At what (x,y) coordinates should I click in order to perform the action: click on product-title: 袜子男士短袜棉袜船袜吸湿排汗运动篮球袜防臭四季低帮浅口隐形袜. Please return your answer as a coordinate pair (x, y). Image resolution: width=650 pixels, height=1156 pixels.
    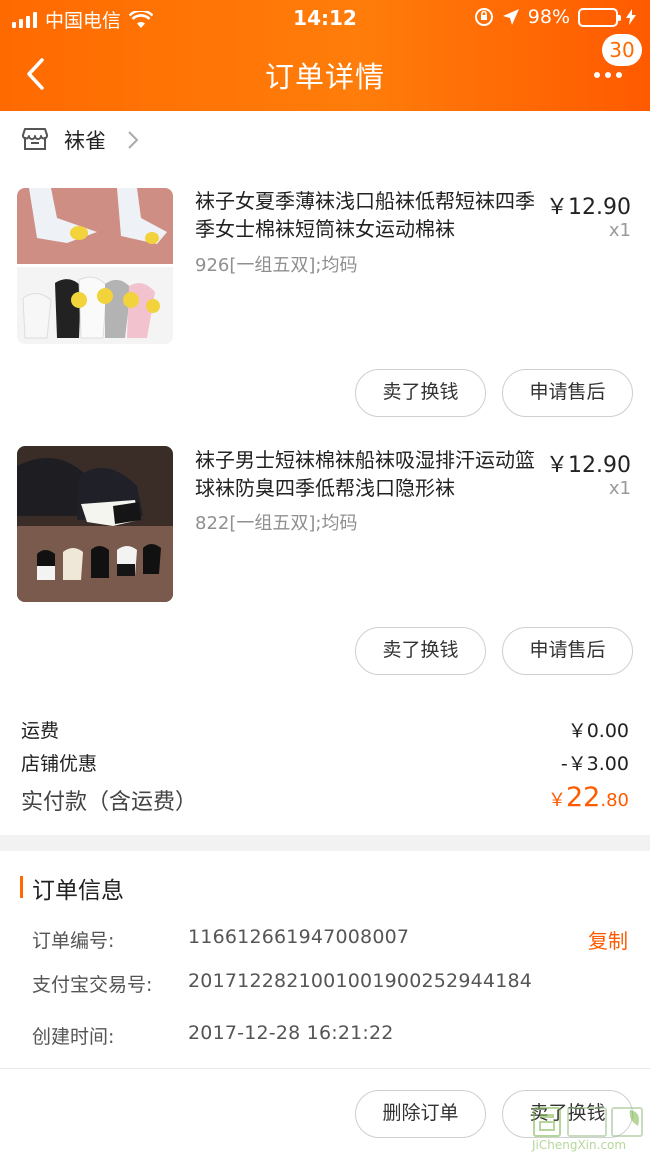
    Looking at the image, I should click on (370, 474).